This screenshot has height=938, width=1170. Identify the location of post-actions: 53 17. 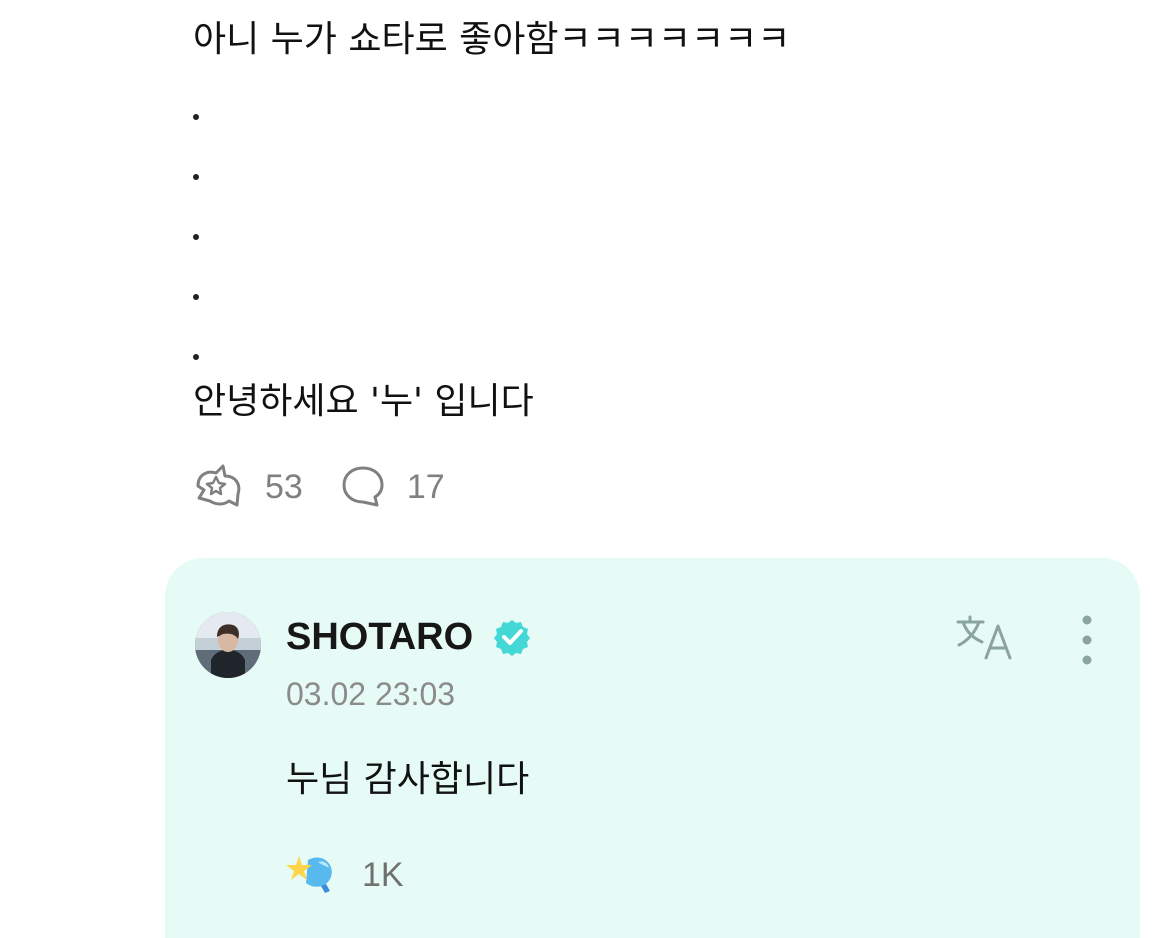
(319, 487).